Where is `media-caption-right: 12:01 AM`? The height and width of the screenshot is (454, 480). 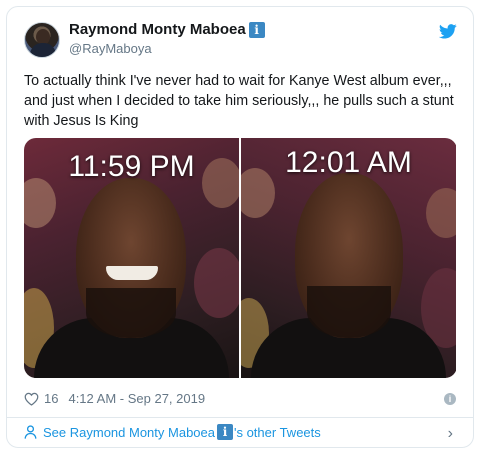 media-caption-right: 12:01 AM is located at coordinates (348, 162).